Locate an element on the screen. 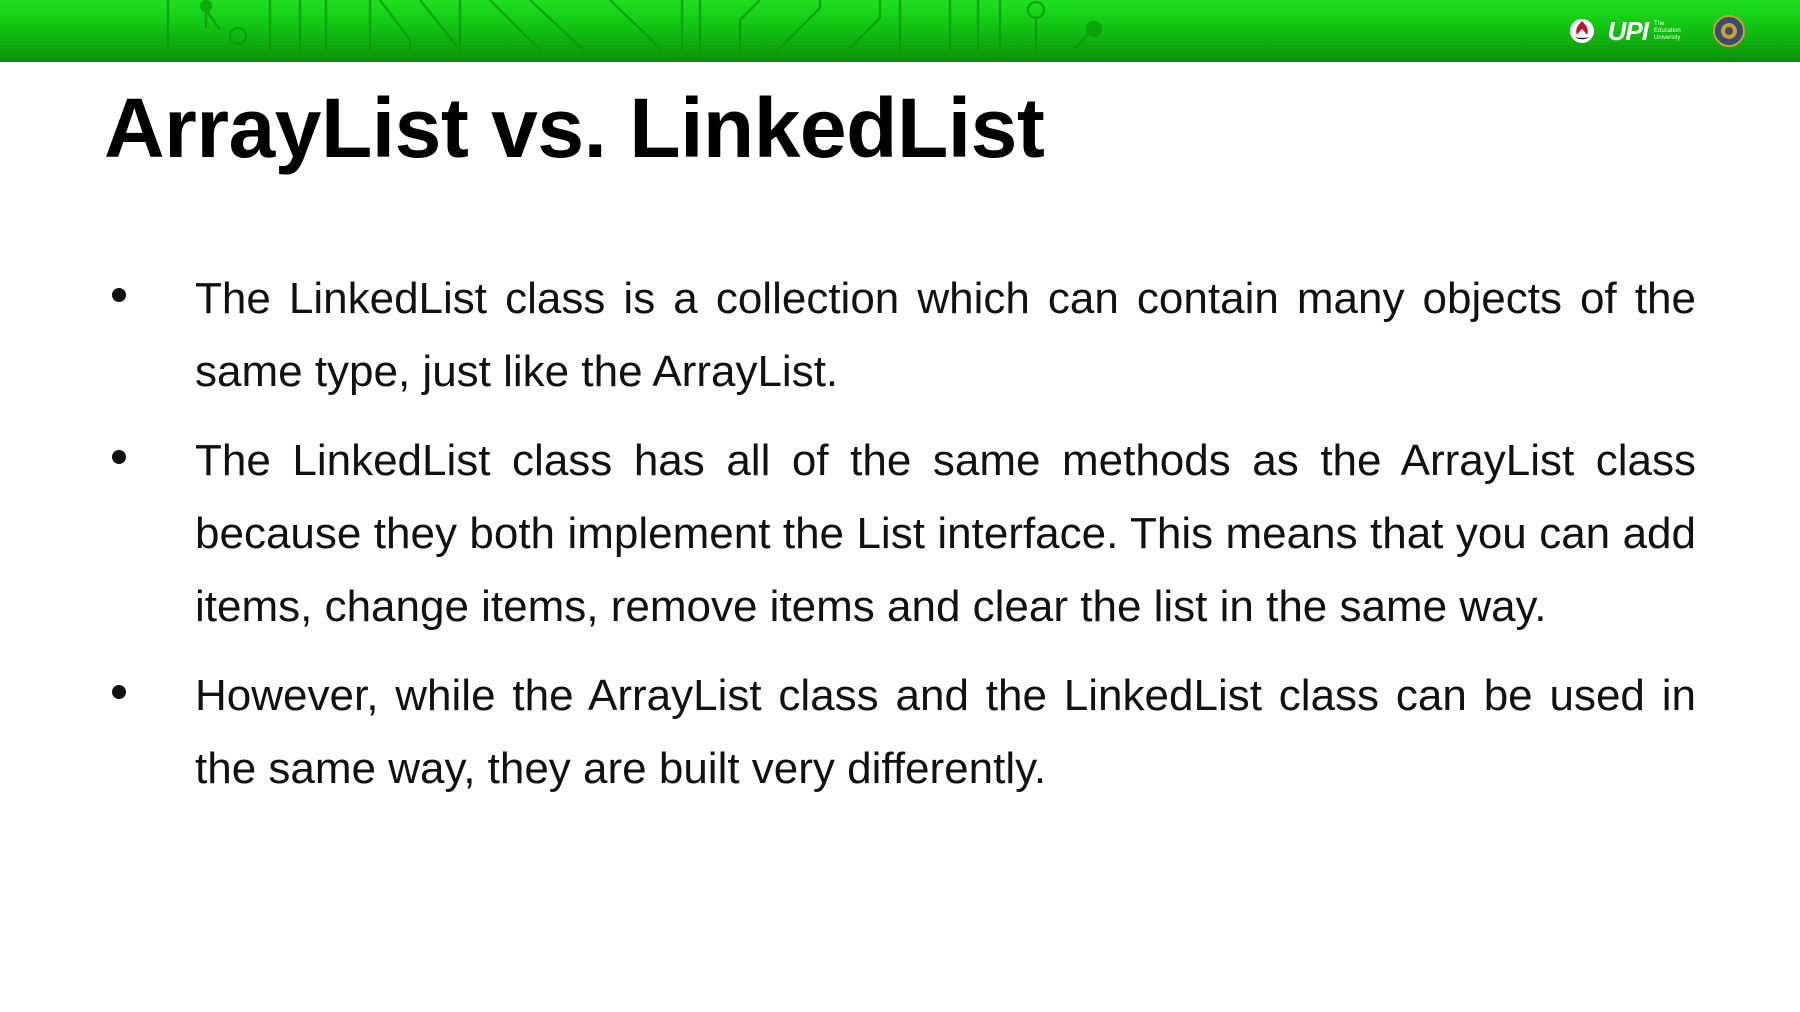  circuit-decoration is located at coordinates (634, 29).